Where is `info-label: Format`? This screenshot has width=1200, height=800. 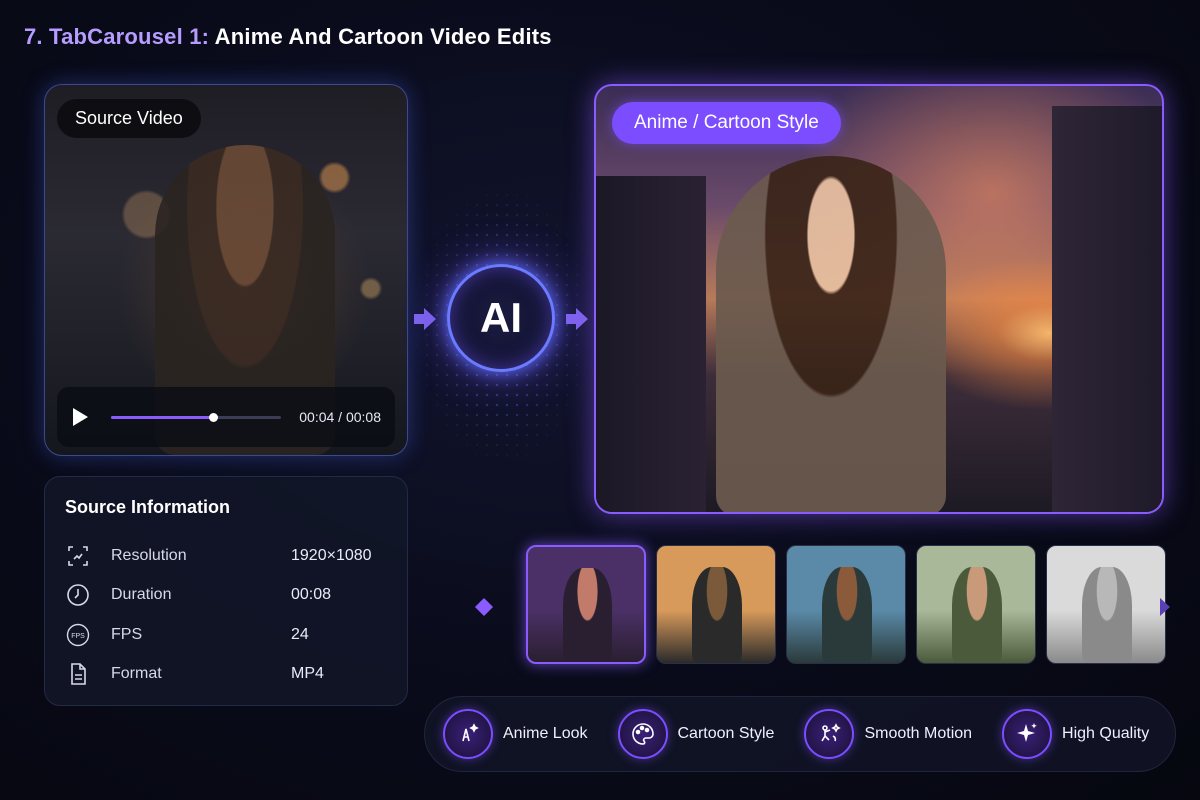
info-label: Format is located at coordinates (136, 674).